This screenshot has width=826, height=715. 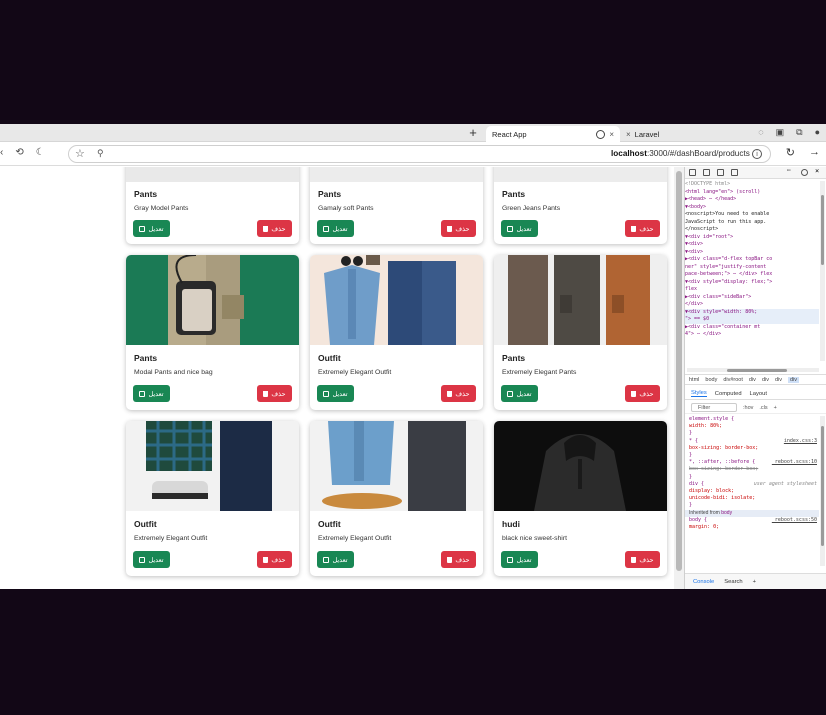 I want to click on dom-node-line: ▶<div class="sideBar">, so click(x=752, y=298).